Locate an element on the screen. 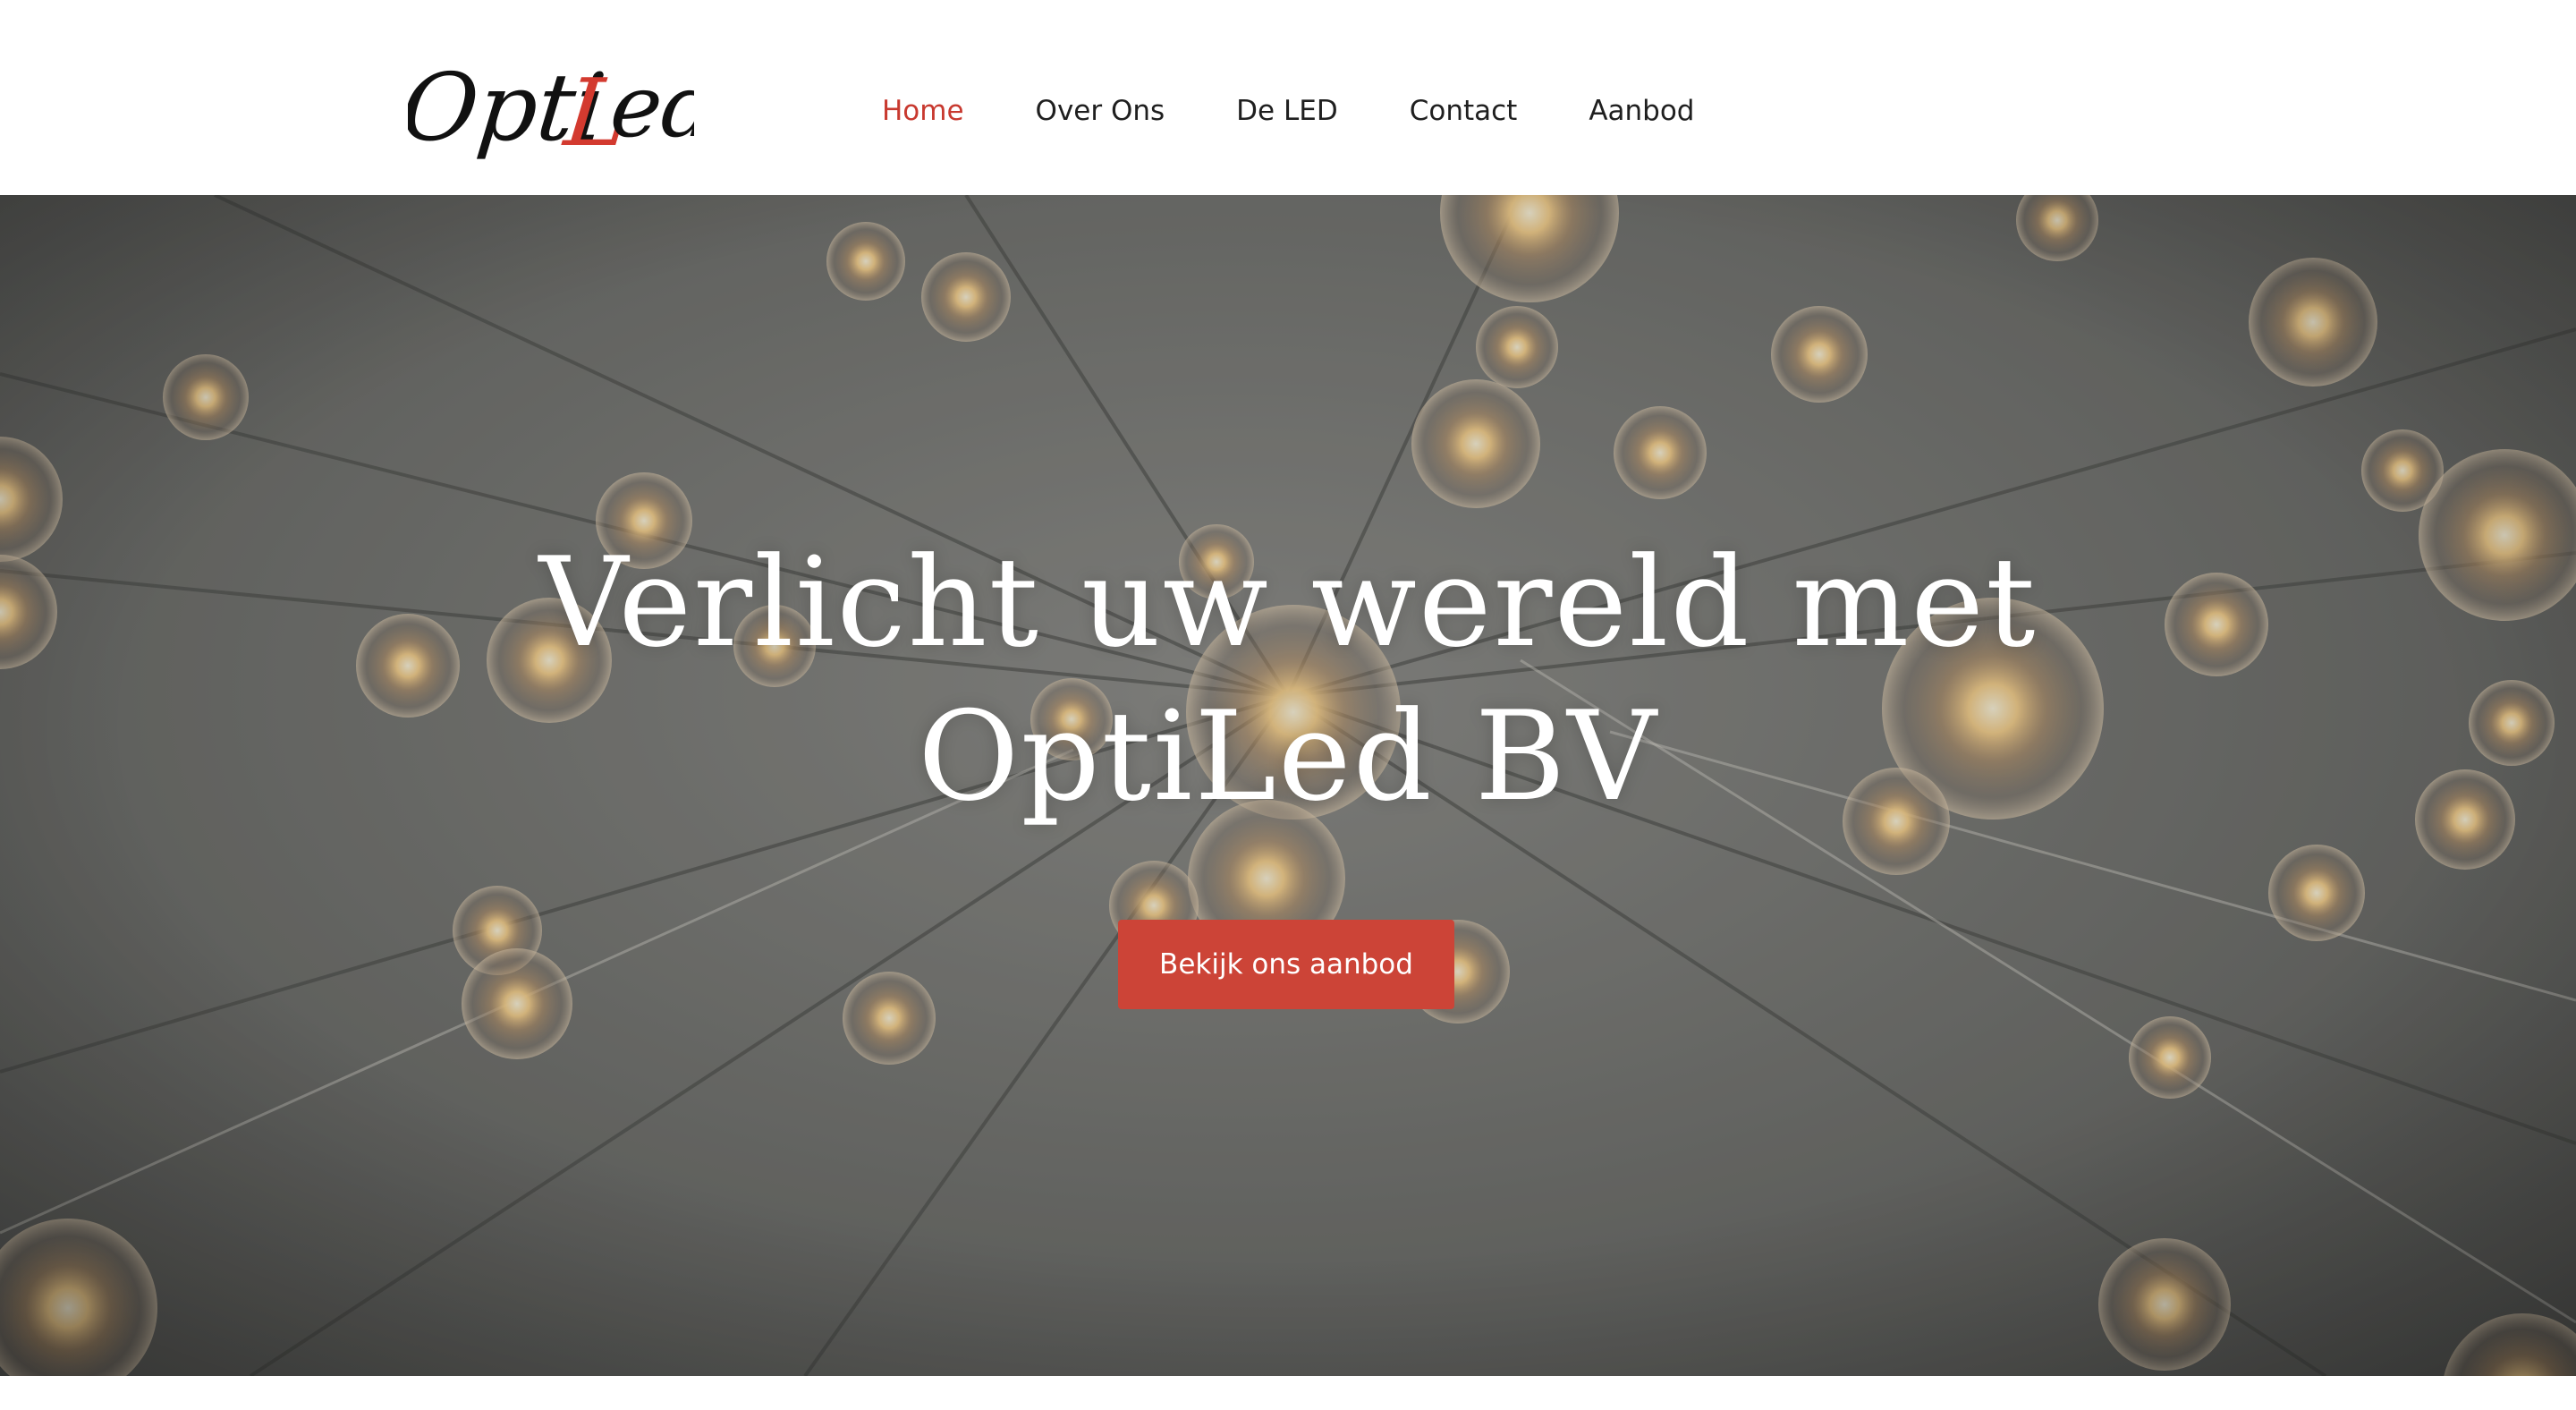 Image resolution: width=2576 pixels, height=1410 pixels. nav-item-aanbod: Aanbod is located at coordinates (1641, 111).